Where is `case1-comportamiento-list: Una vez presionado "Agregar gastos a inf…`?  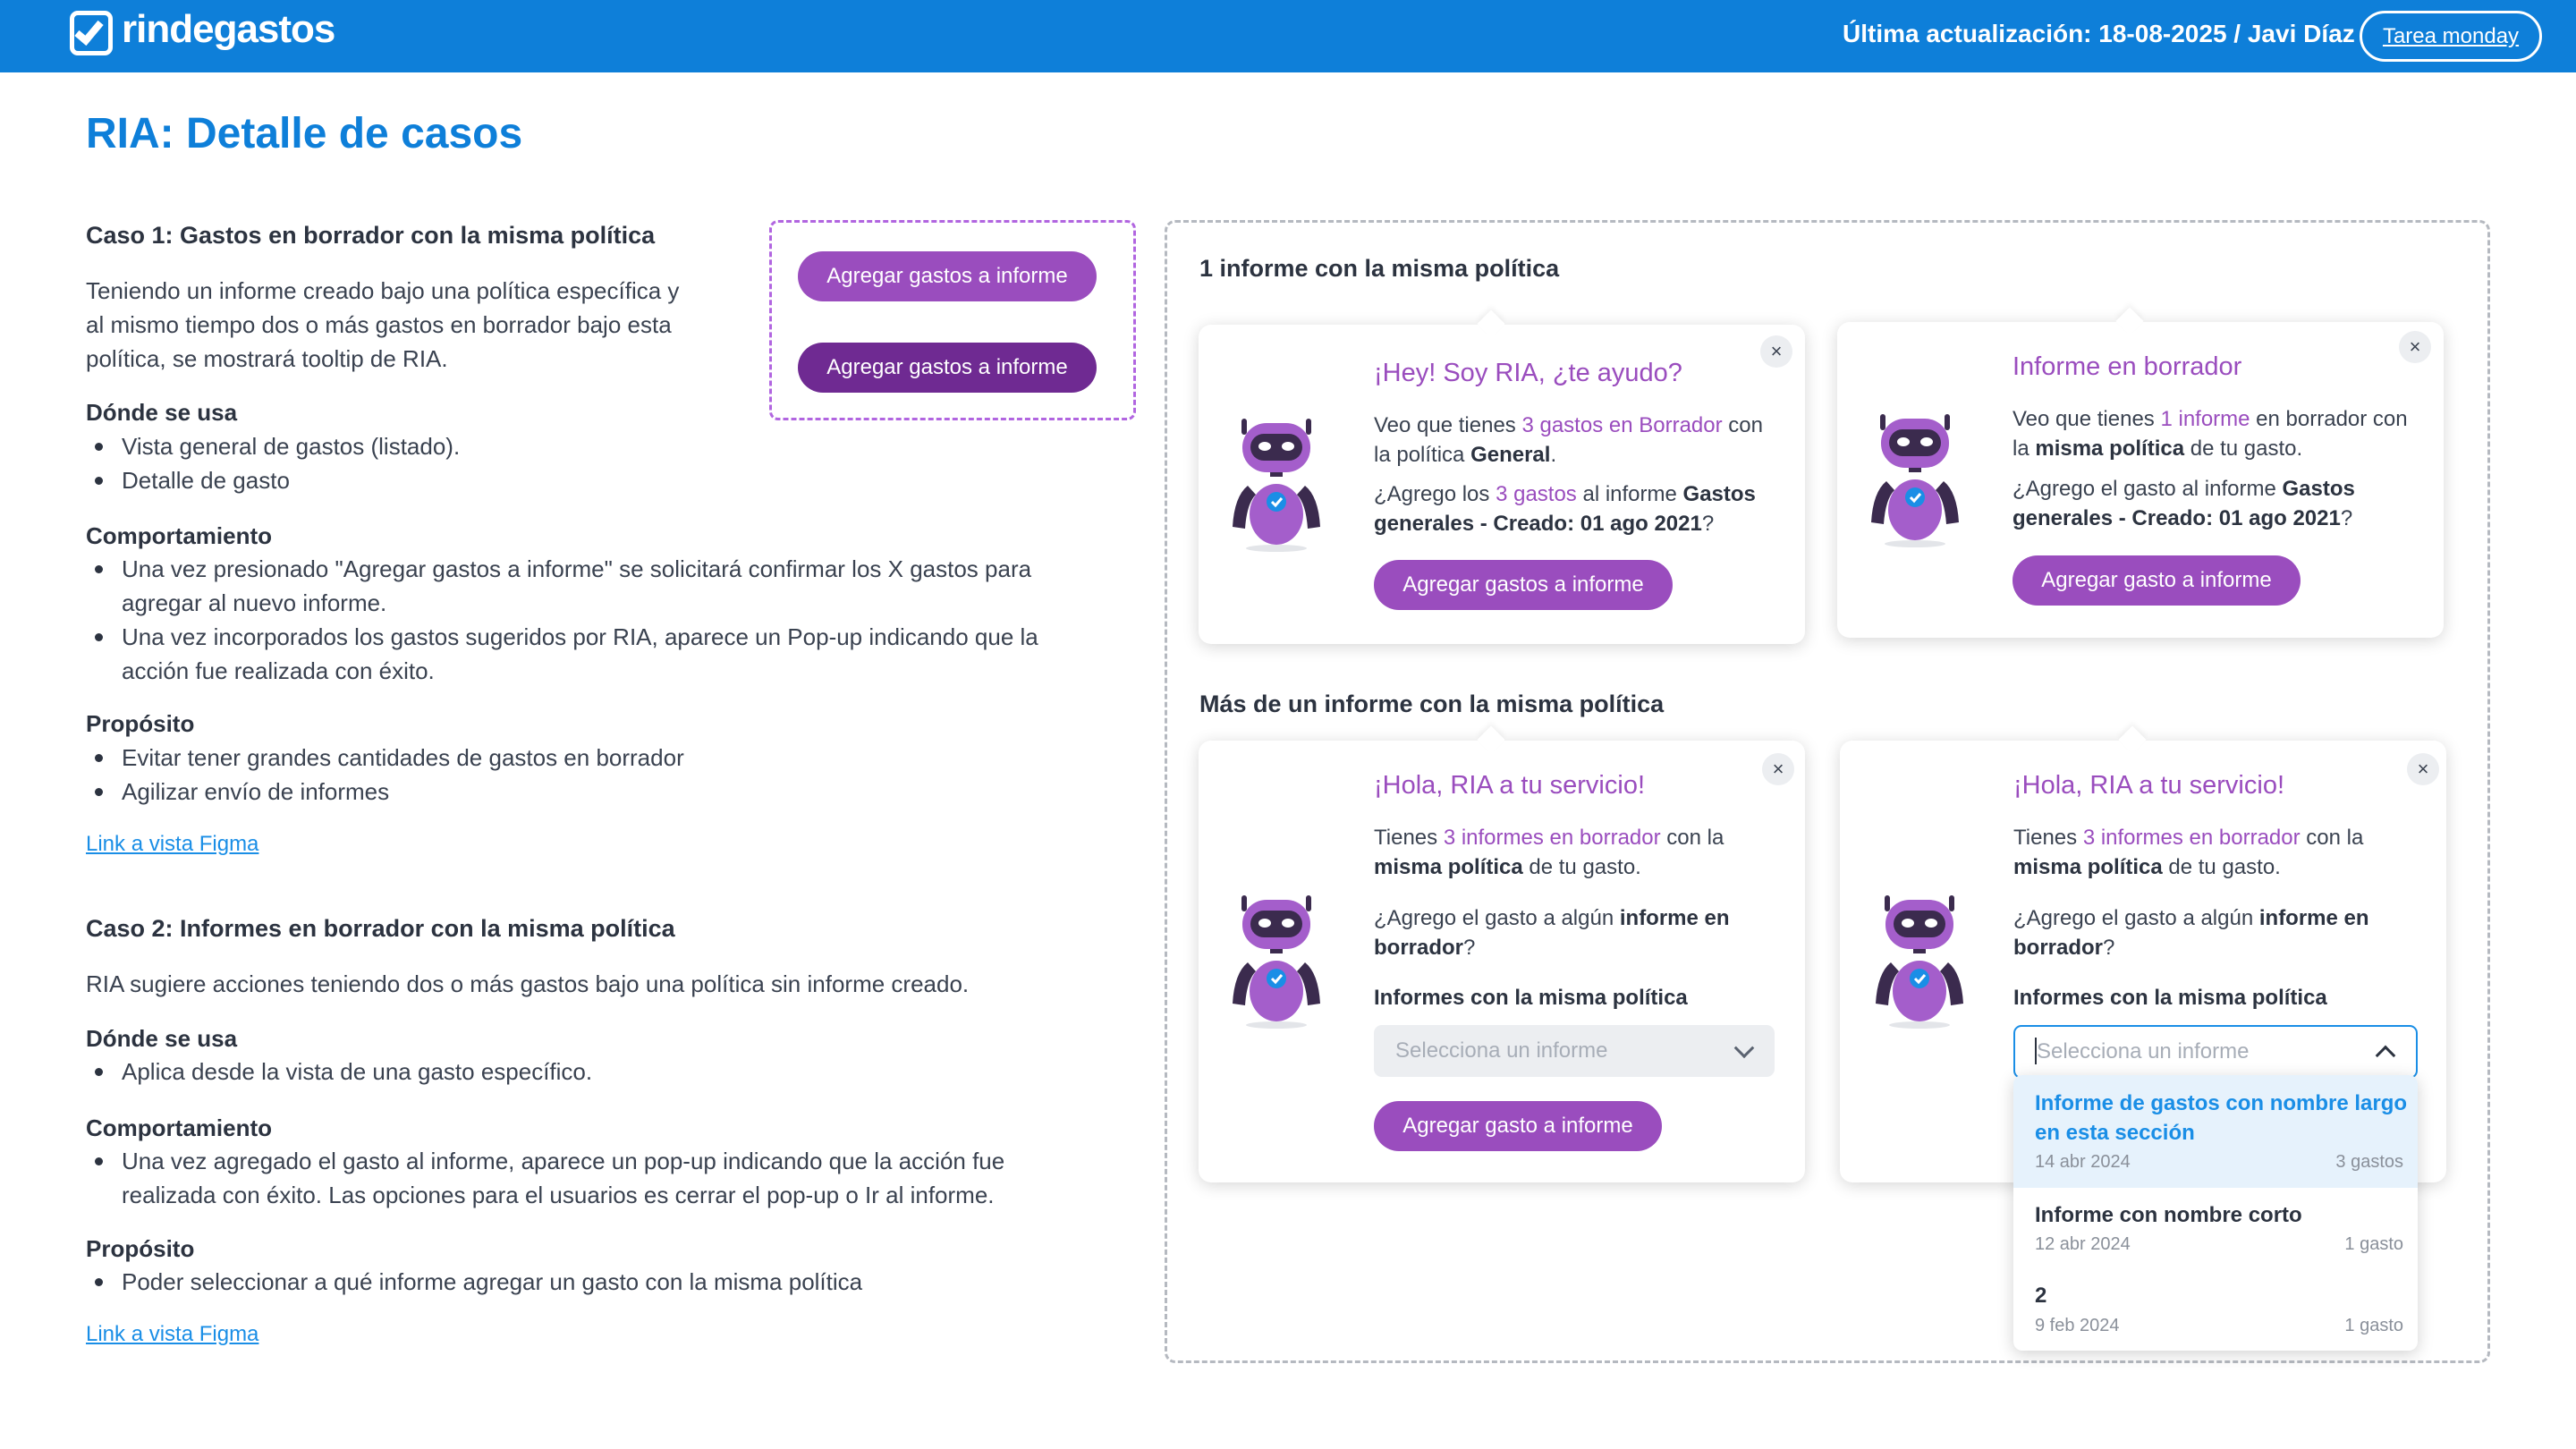
case1-comportamiento-list: Una vez presionado "Agregar gastos a inf… is located at coordinates (573, 620).